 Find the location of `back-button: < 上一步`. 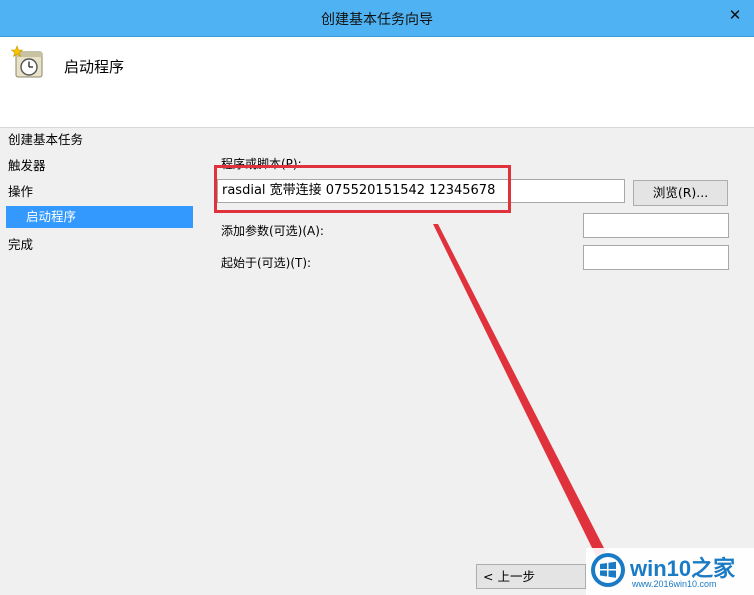

back-button: < 上一步 is located at coordinates (531, 576).